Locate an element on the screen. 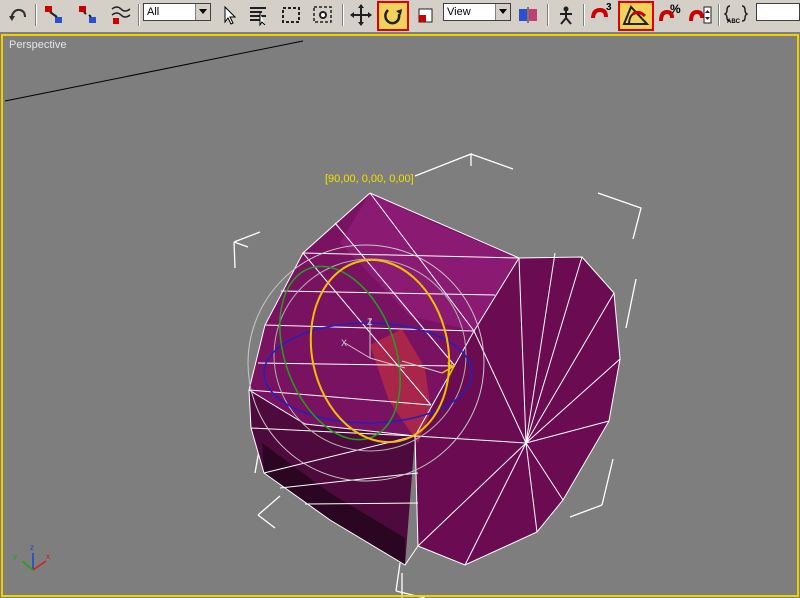 The image size is (800, 598). reference-coordinate-dropdown: View is located at coordinates (477, 12).